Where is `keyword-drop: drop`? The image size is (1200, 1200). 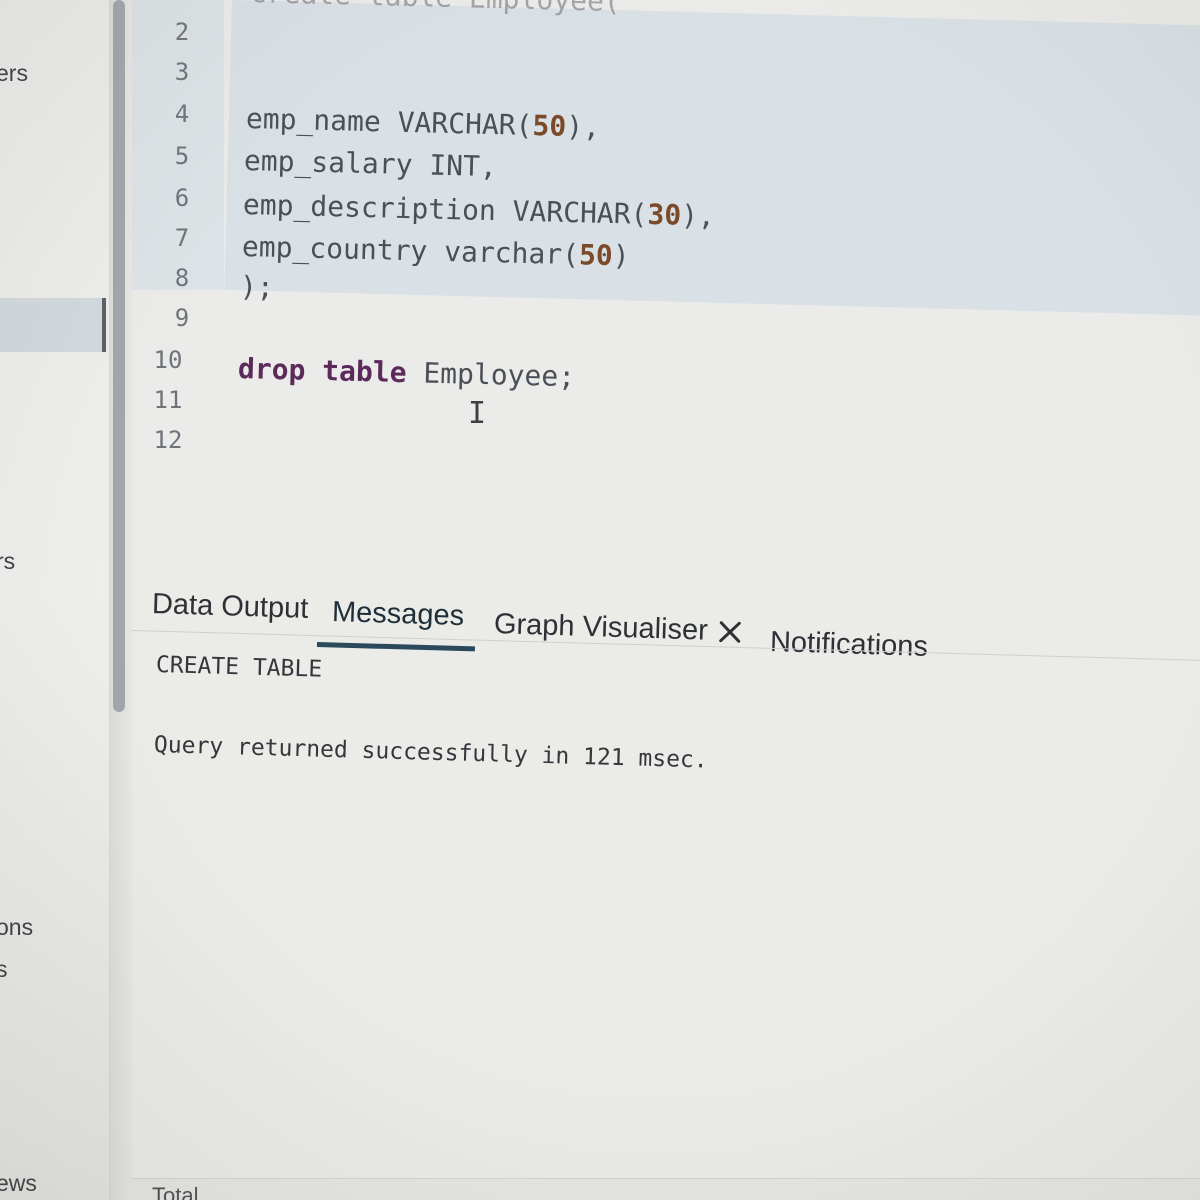
keyword-drop: drop is located at coordinates (271, 369).